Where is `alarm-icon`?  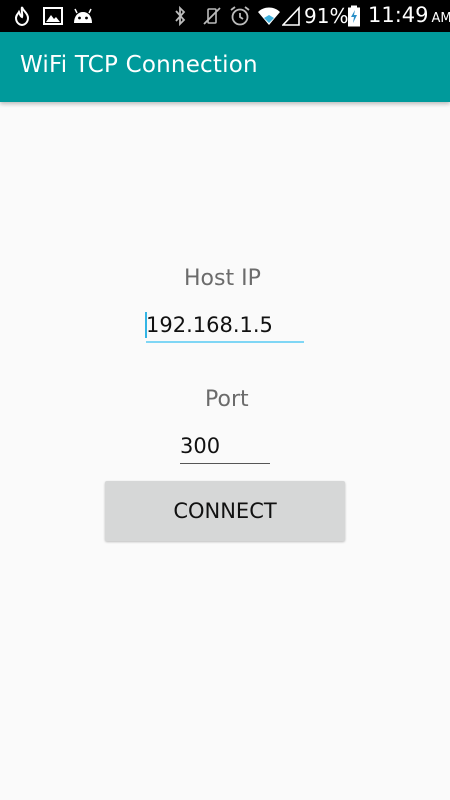
alarm-icon is located at coordinates (240, 16).